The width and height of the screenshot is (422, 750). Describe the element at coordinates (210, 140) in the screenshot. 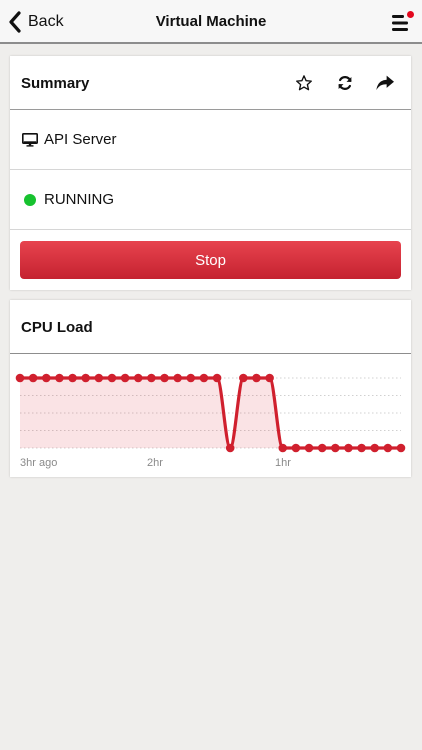

I see `server-row: API Server` at that location.